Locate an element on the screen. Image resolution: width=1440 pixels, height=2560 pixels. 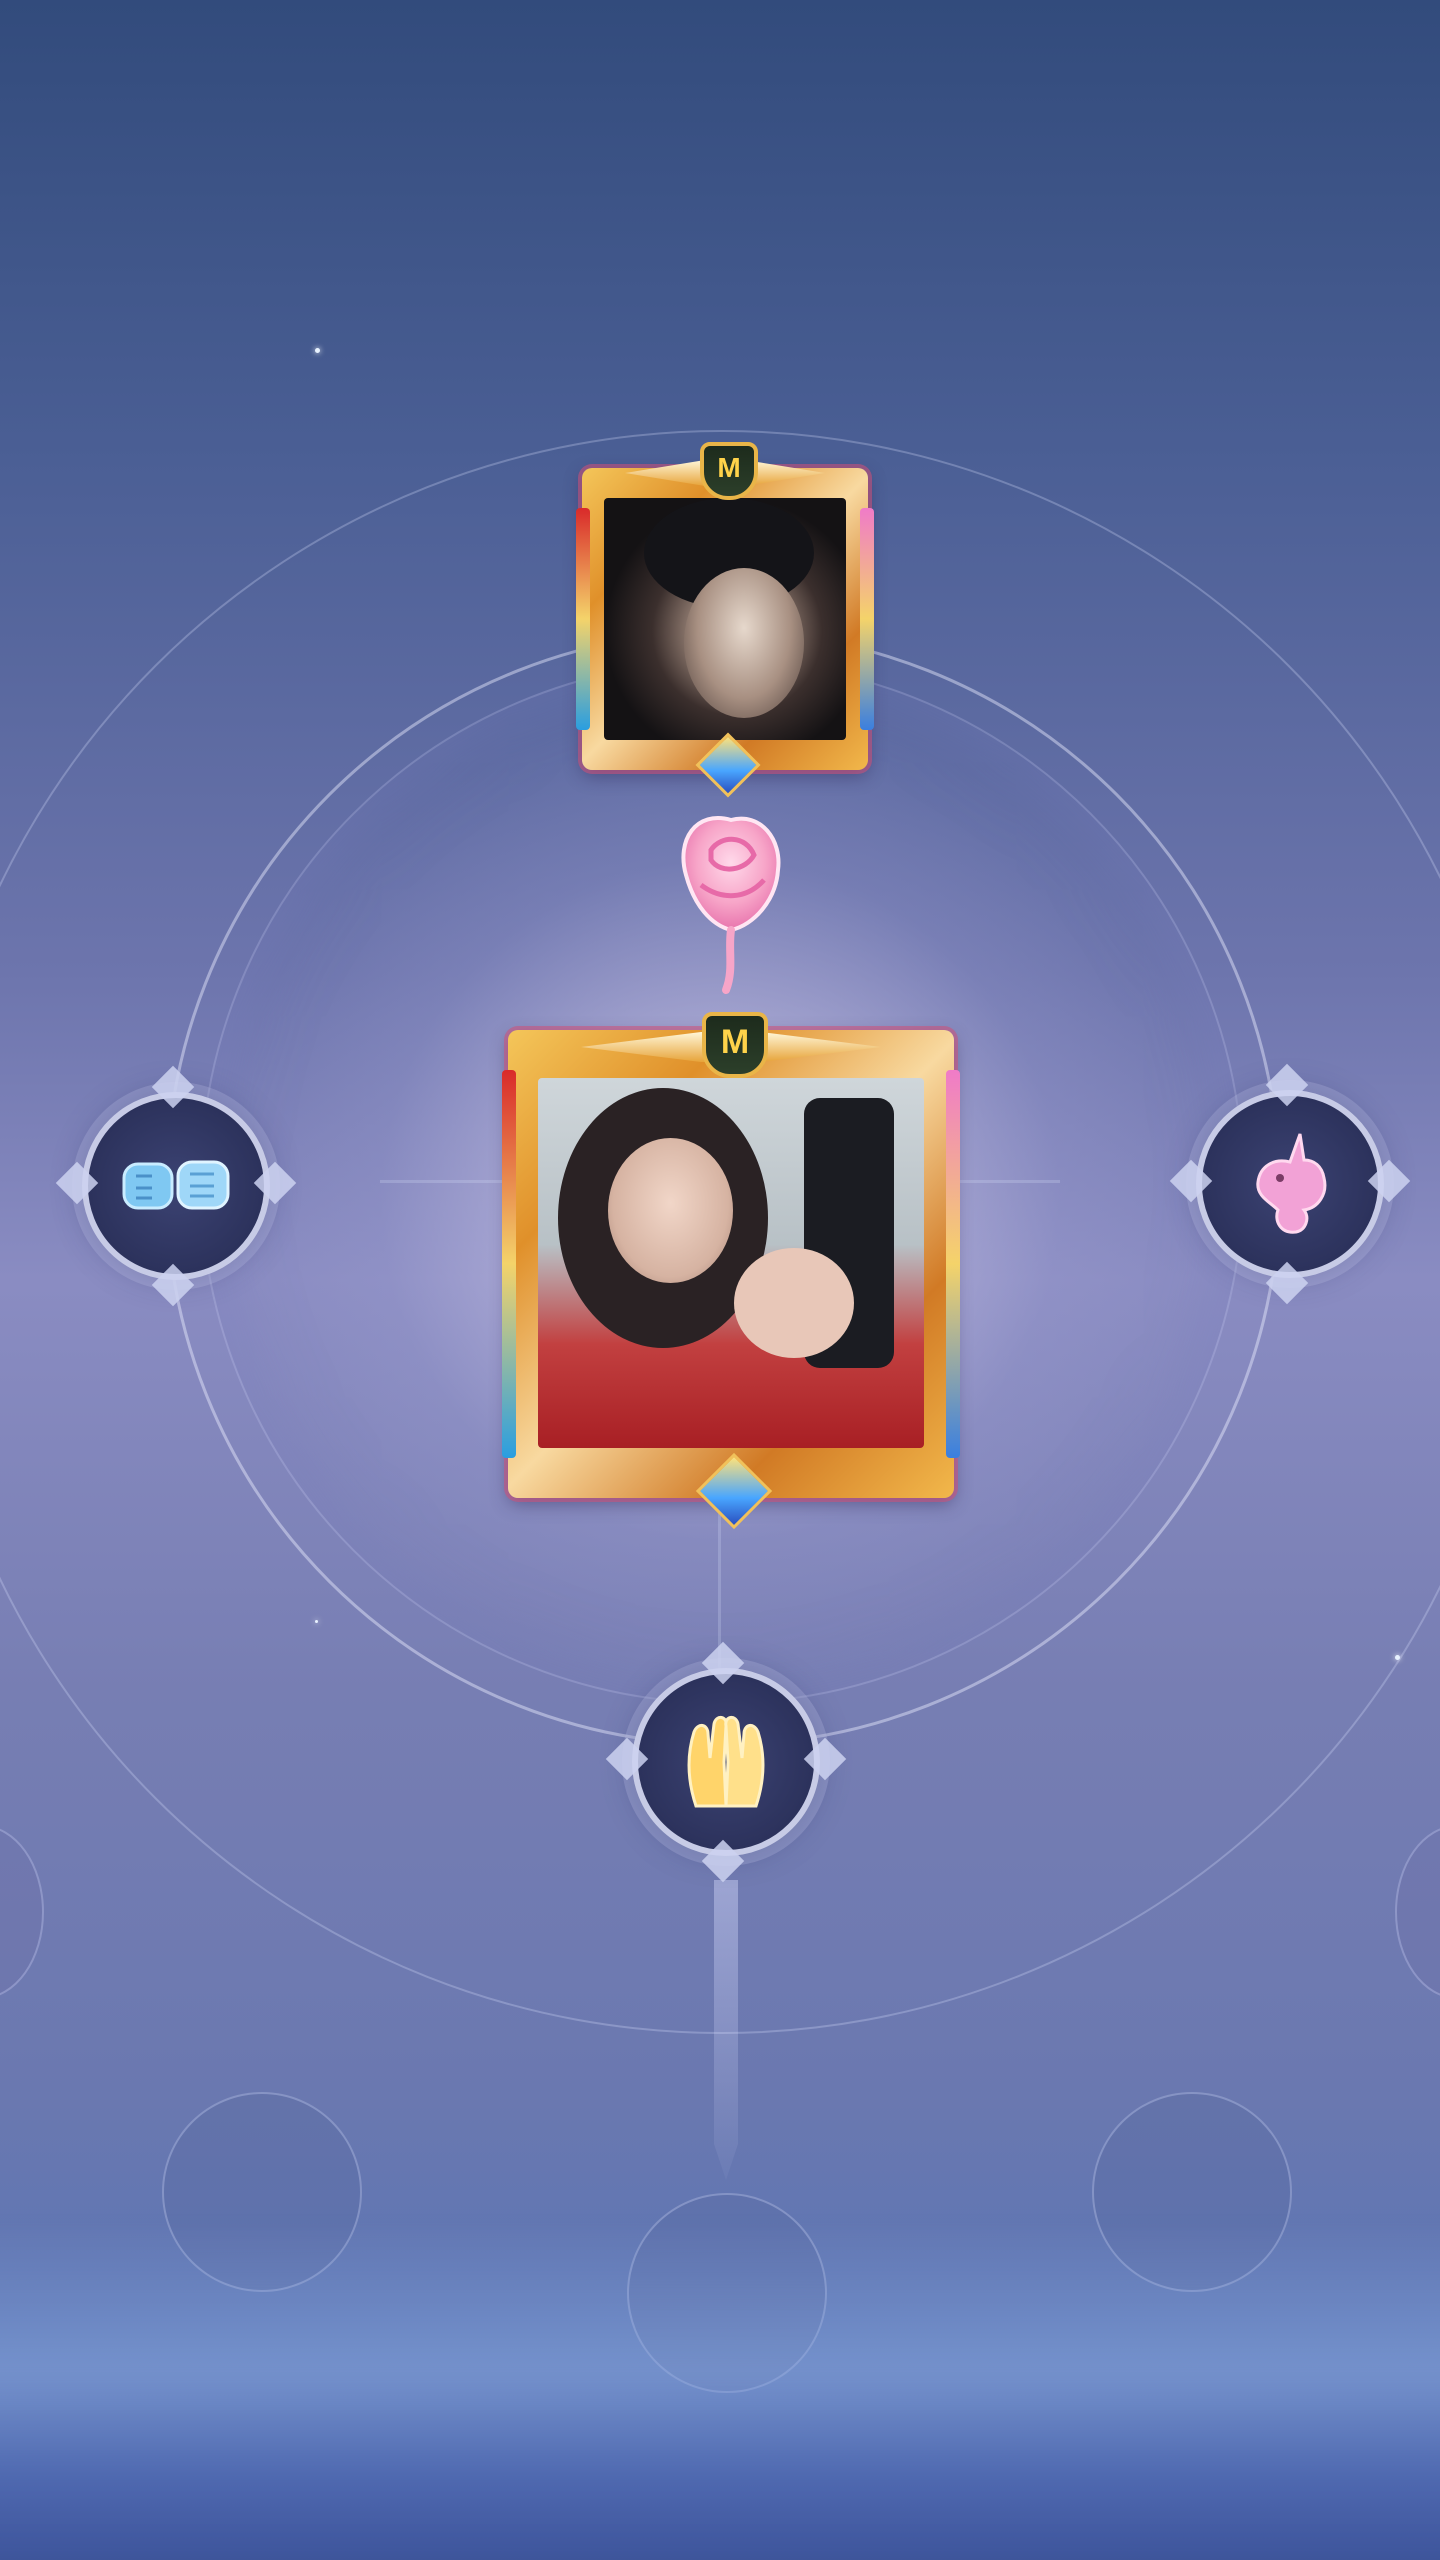
rose-icon is located at coordinates (731, 905).